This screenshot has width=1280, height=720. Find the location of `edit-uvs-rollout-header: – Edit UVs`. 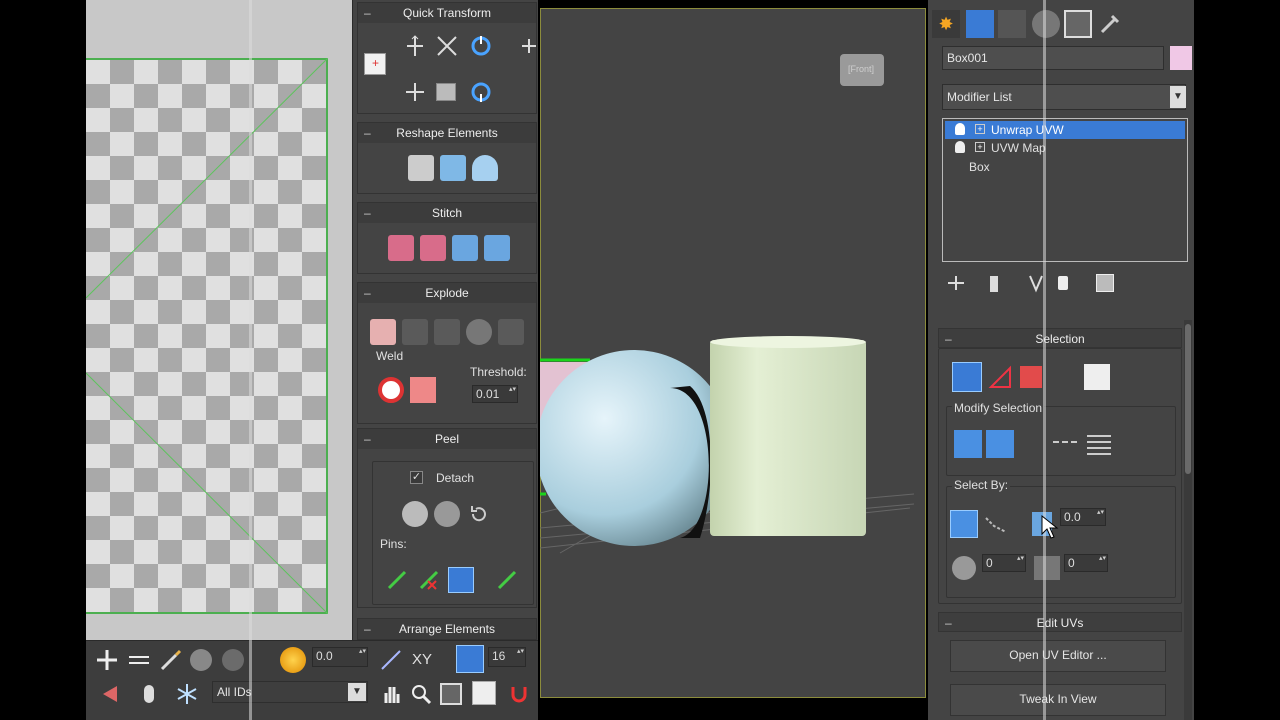

edit-uvs-rollout-header: – Edit UVs is located at coordinates (1060, 622).